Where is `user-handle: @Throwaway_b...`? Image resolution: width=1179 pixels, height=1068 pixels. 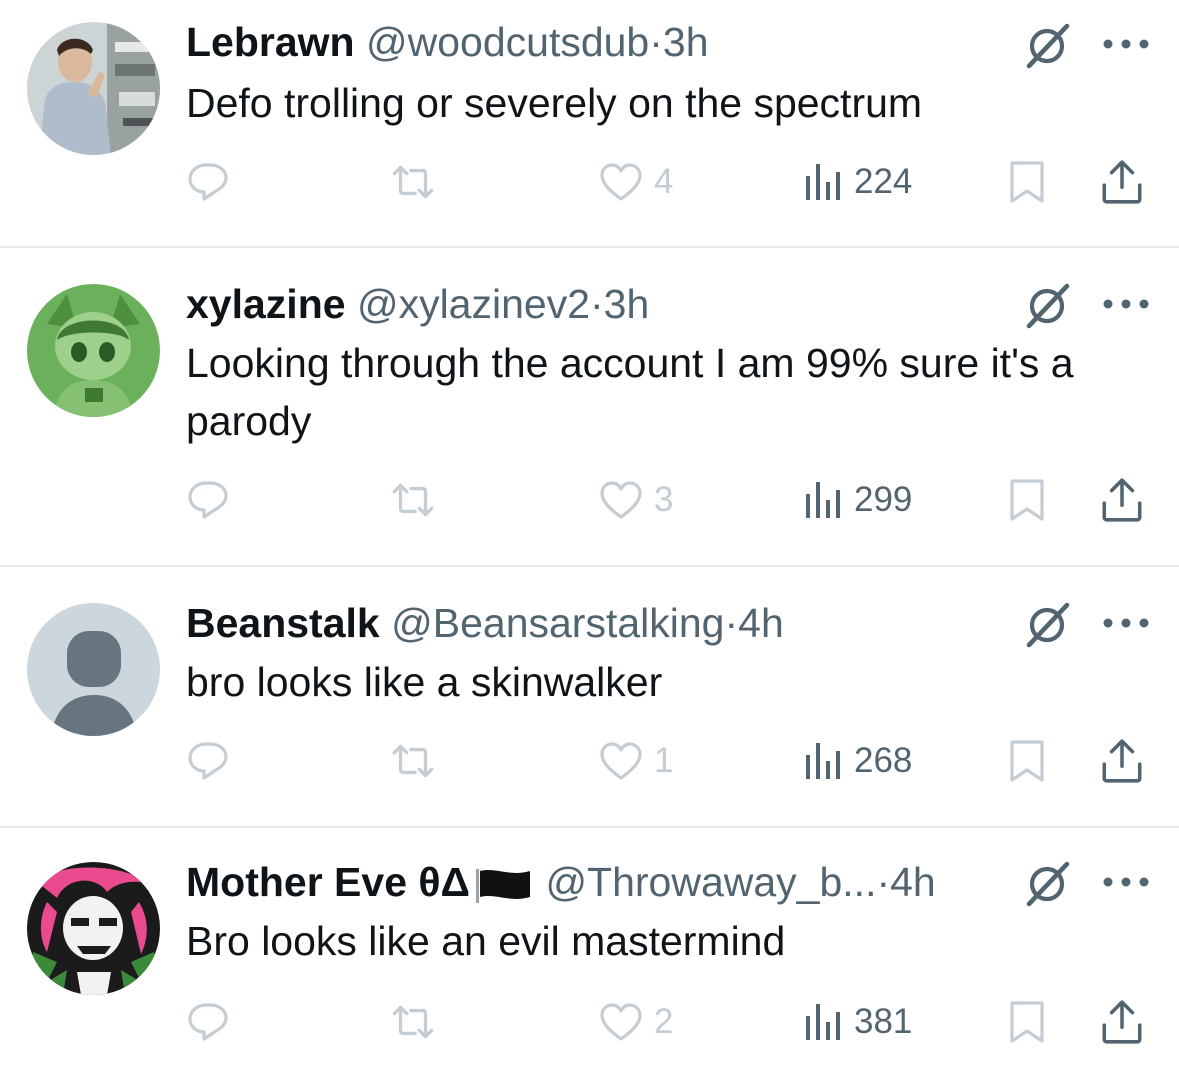
user-handle: @Throwaway_b... is located at coordinates (710, 882).